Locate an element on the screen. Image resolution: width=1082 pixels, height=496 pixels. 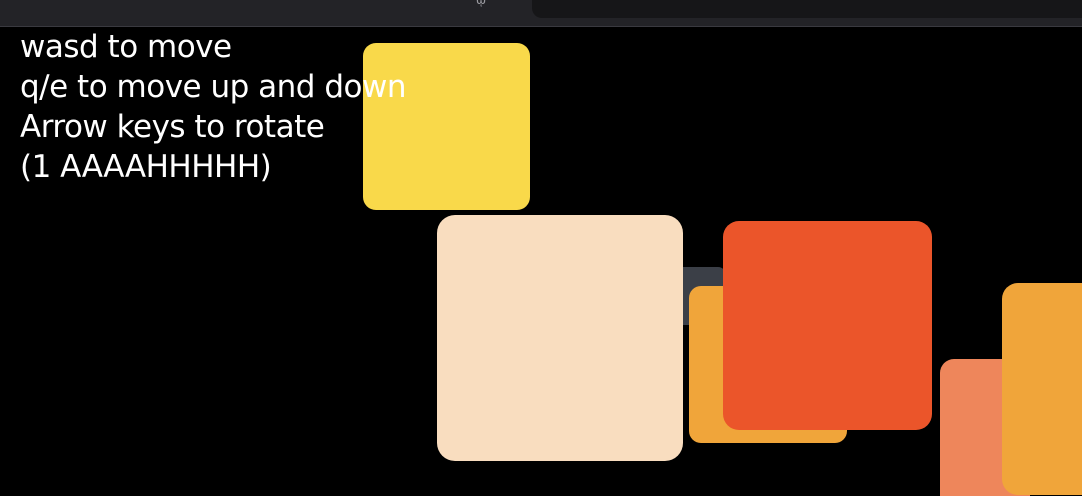
address-bar-edge is located at coordinates (807, 9).